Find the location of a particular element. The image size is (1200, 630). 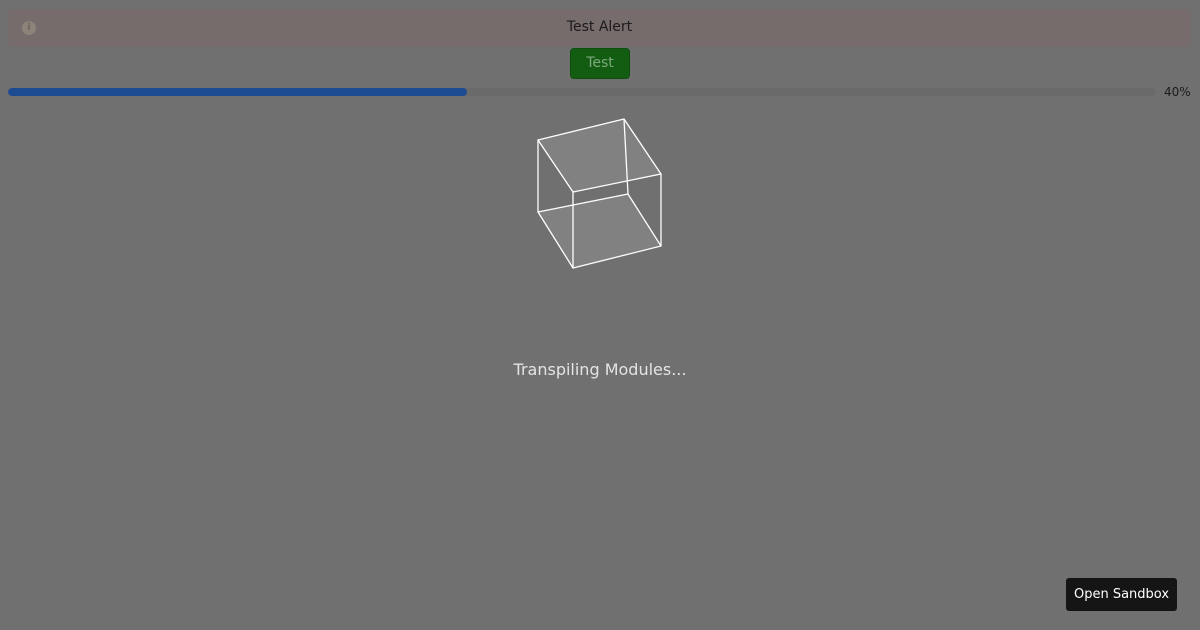

test-button: Test is located at coordinates (600, 63).